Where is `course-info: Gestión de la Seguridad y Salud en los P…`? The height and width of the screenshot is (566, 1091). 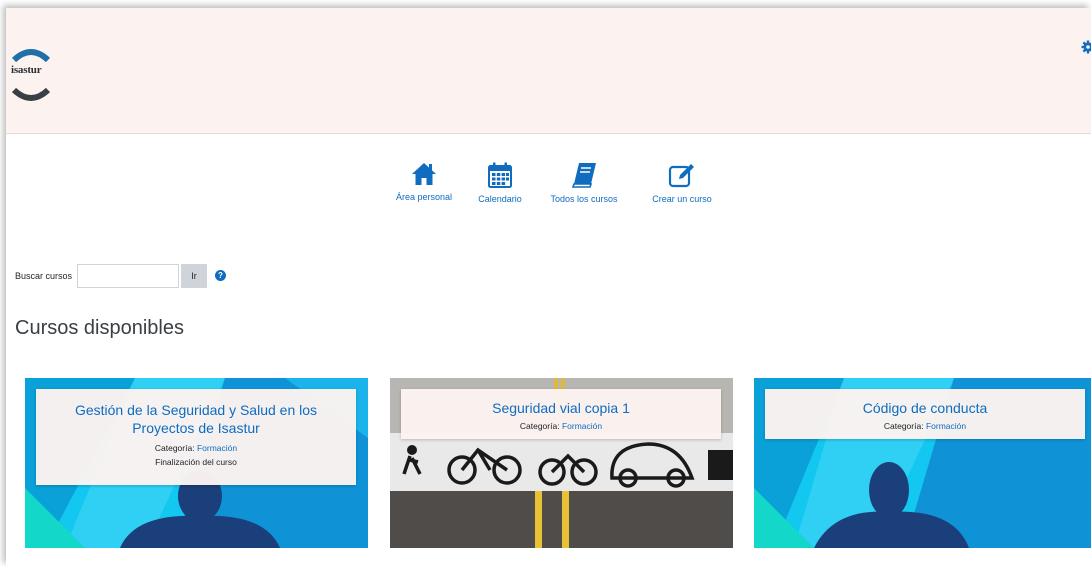
course-info: Gestión de la Seguridad y Salud en los P… is located at coordinates (196, 437).